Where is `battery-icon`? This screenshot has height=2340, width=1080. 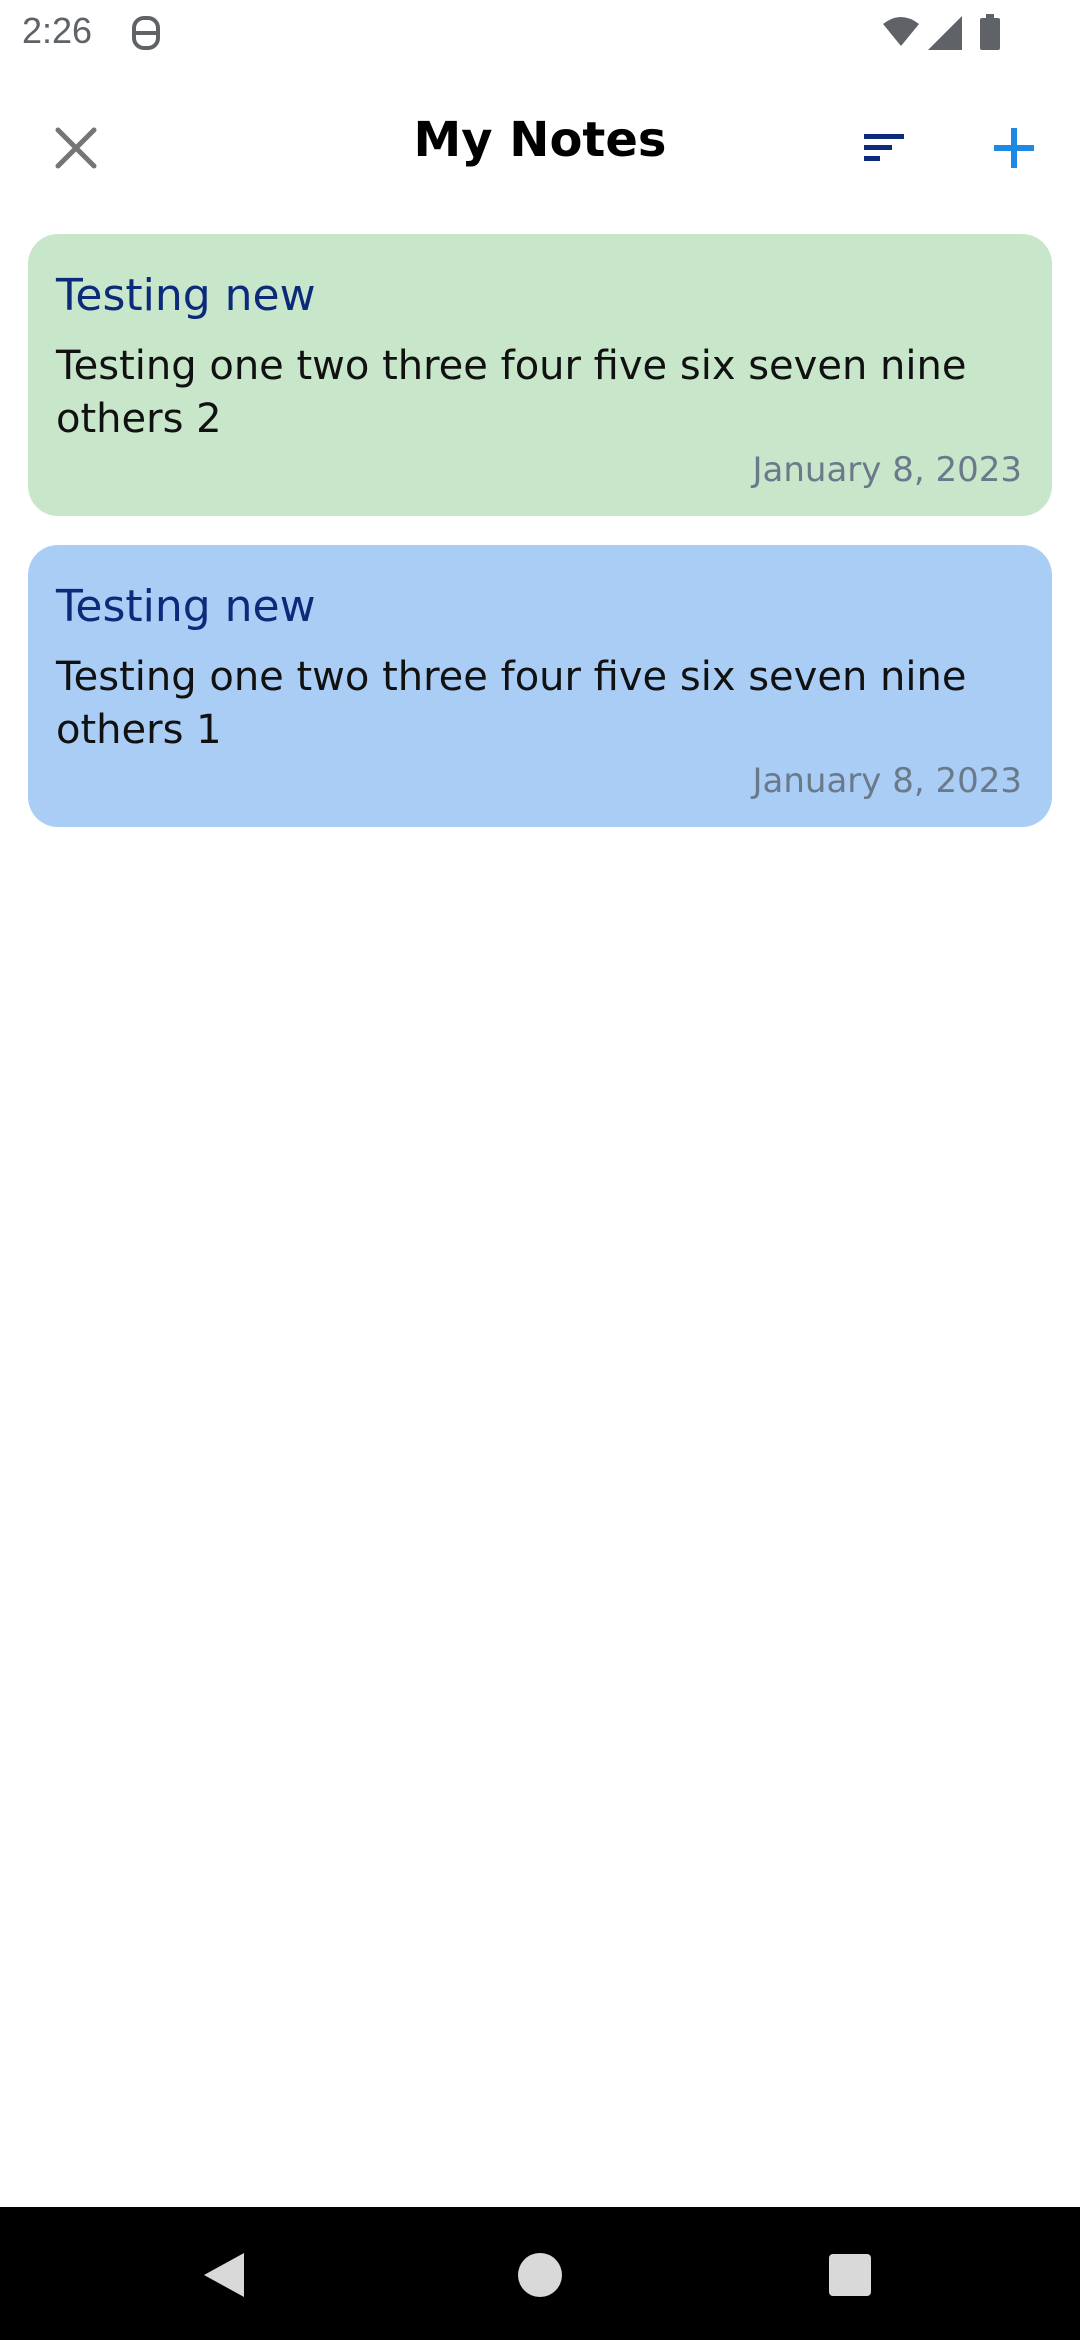
battery-icon is located at coordinates (990, 32).